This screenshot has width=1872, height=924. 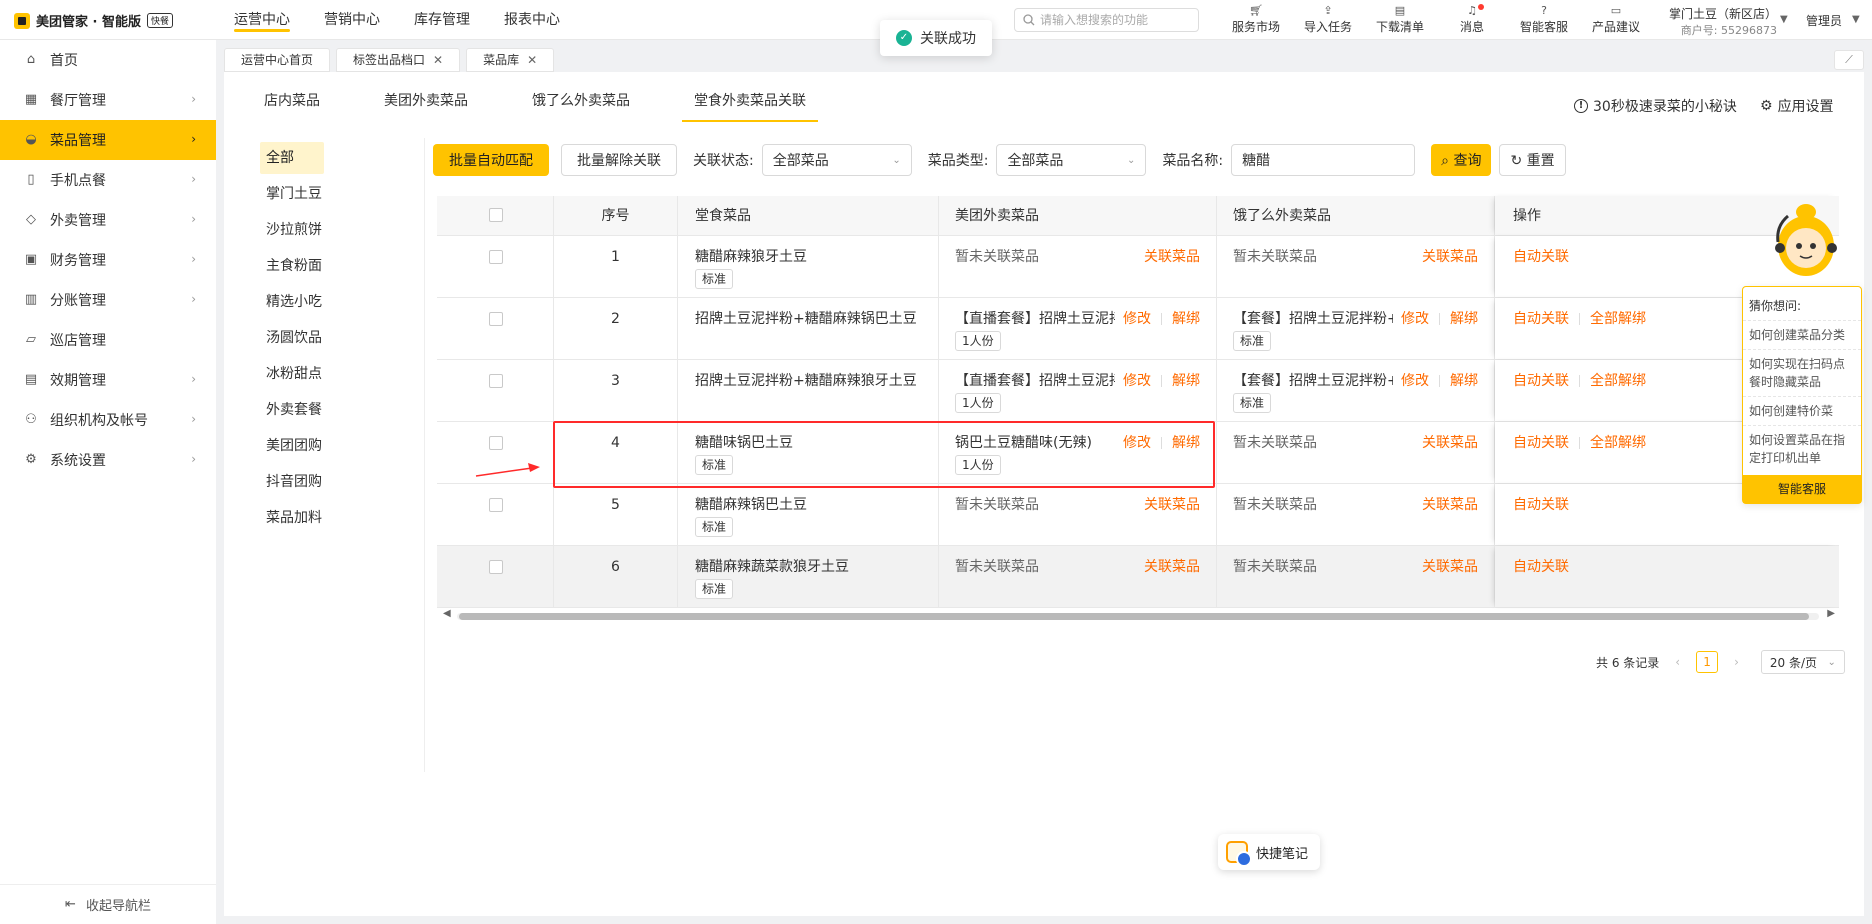 I want to click on page-tab-dish-library: 菜品库 ✕, so click(x=510, y=60).